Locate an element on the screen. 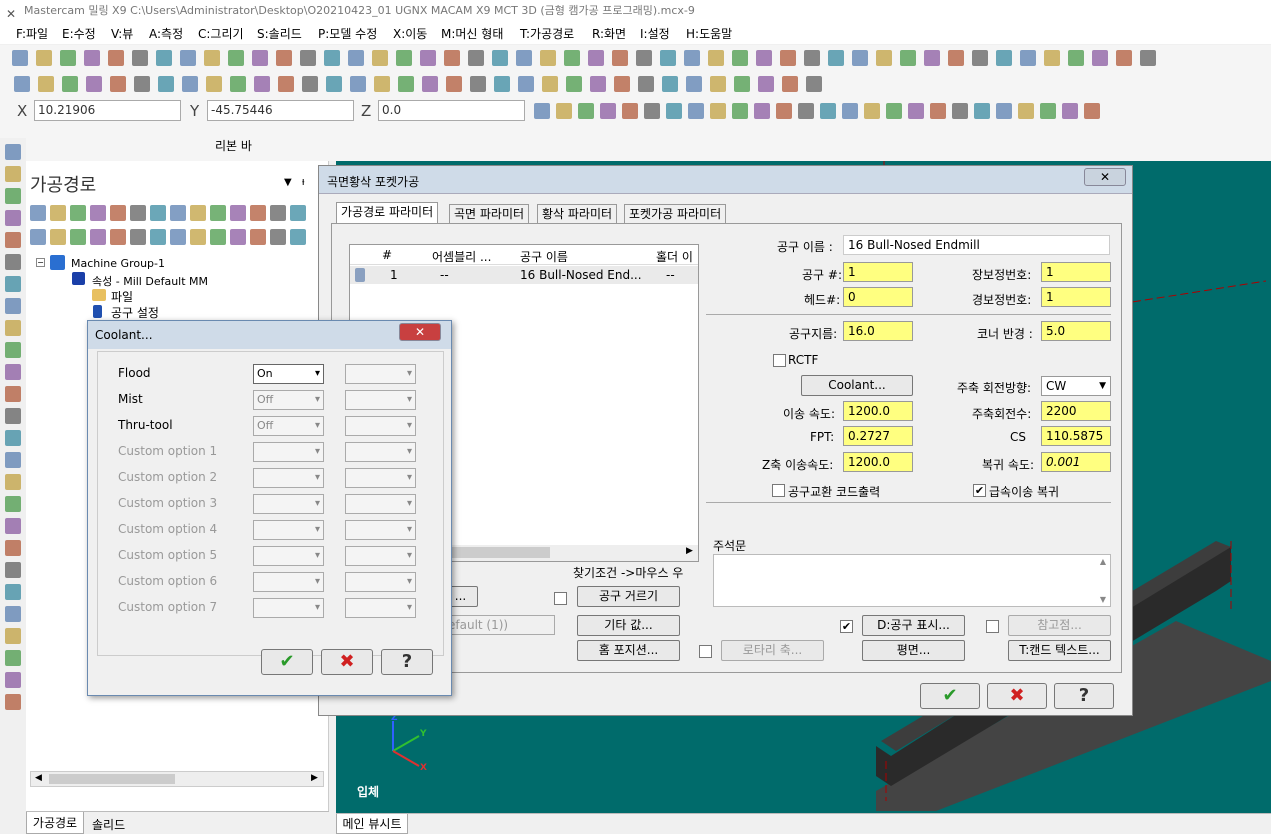 Image resolution: width=1271 pixels, height=834 pixels. toolbar2-tool-16-icon is located at coordinates (382, 84).